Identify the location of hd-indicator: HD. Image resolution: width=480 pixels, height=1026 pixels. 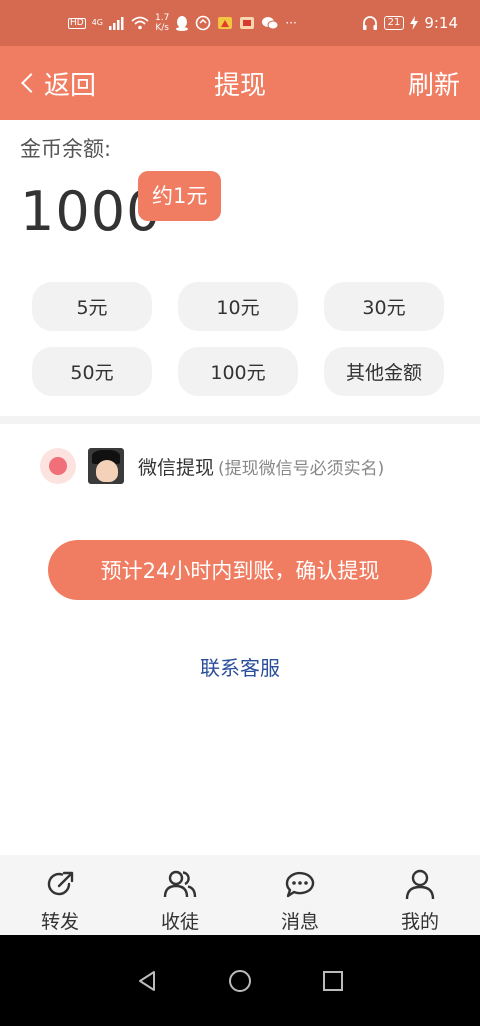
(77, 23).